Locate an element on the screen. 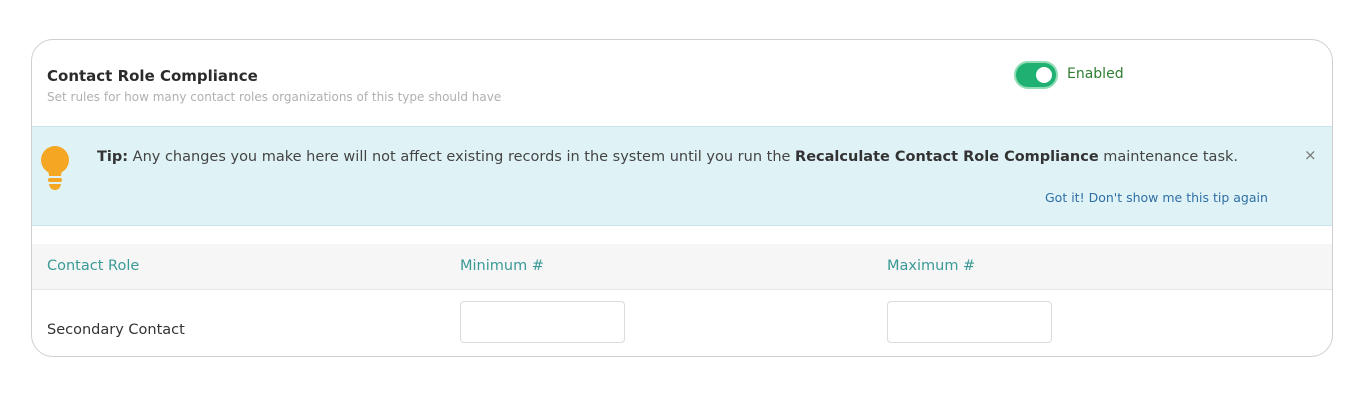 The height and width of the screenshot is (398, 1366). column-header-minimum: Minimum # is located at coordinates (502, 266).